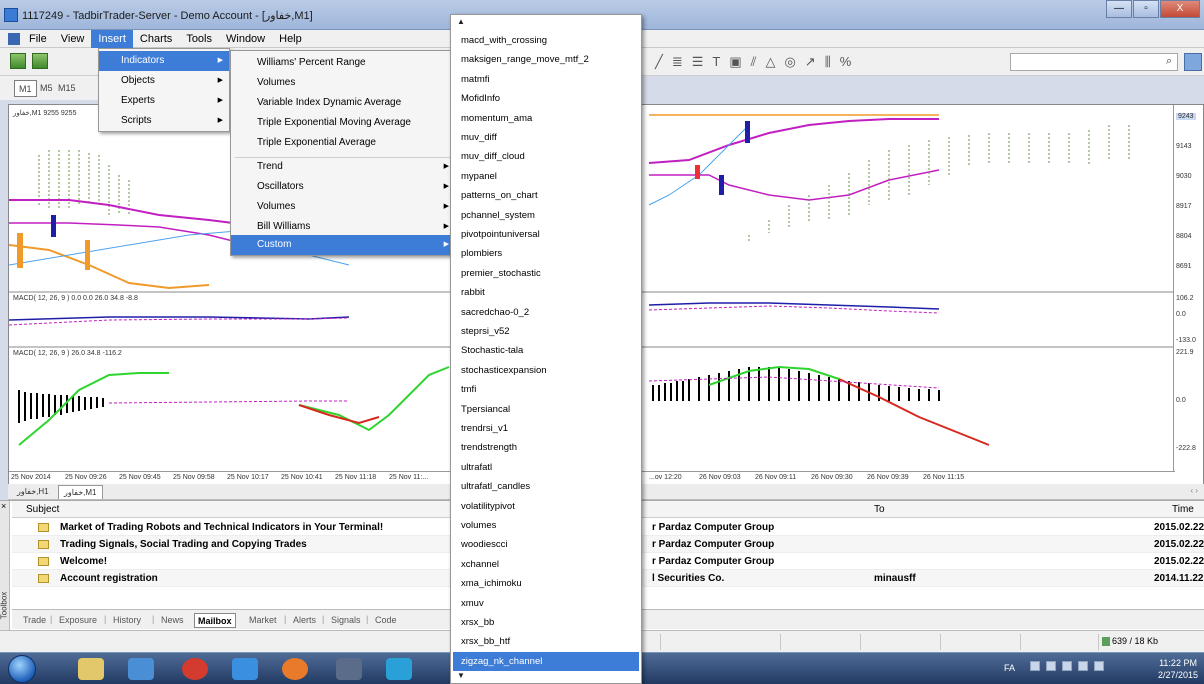  Describe the element at coordinates (546, 331) in the screenshot. I see `custom-indicator-item: steprsi_v52` at that location.